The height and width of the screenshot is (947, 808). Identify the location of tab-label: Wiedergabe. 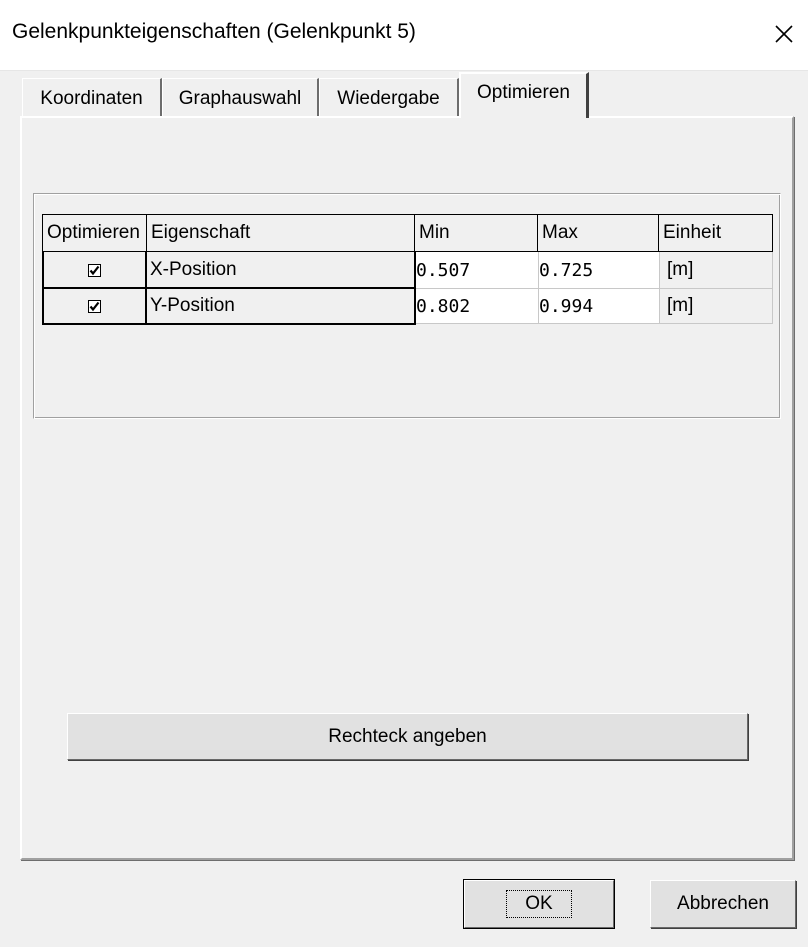
(388, 98).